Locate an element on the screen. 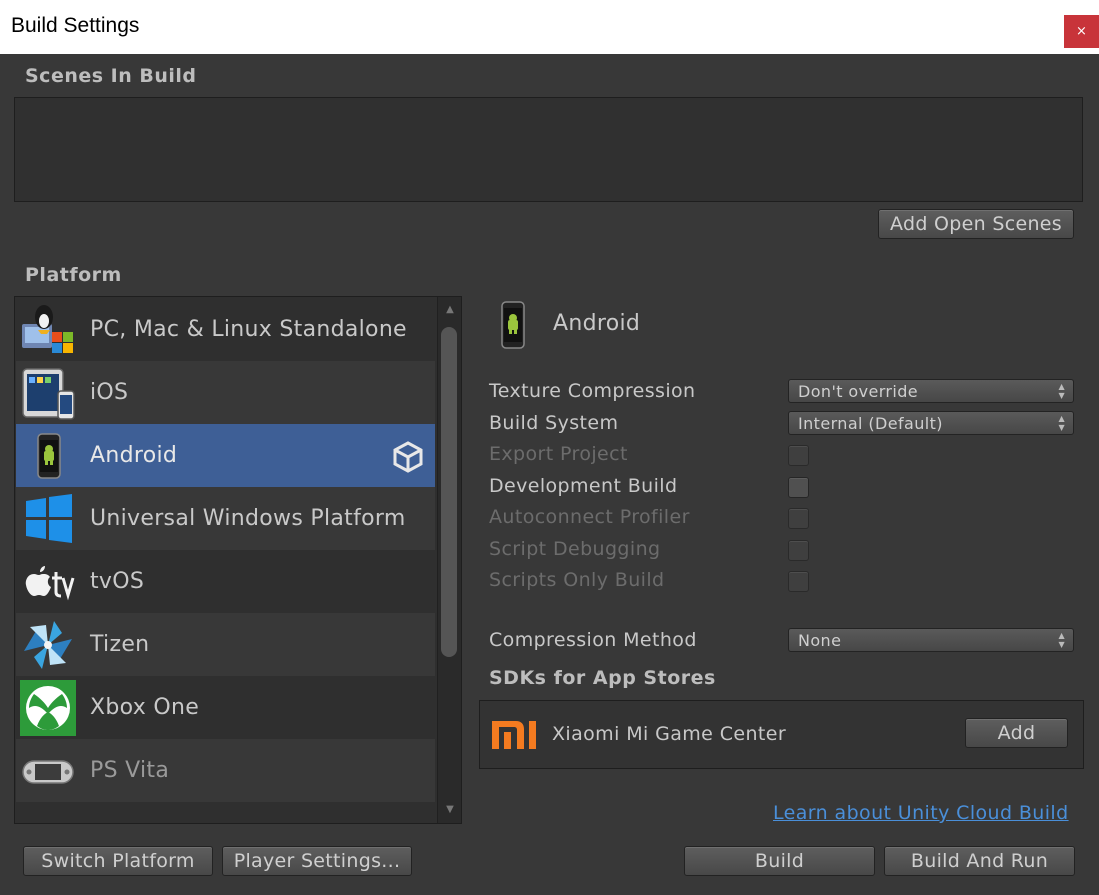 The width and height of the screenshot is (1099, 895). compression-method-label: Compression Method is located at coordinates (593, 640).